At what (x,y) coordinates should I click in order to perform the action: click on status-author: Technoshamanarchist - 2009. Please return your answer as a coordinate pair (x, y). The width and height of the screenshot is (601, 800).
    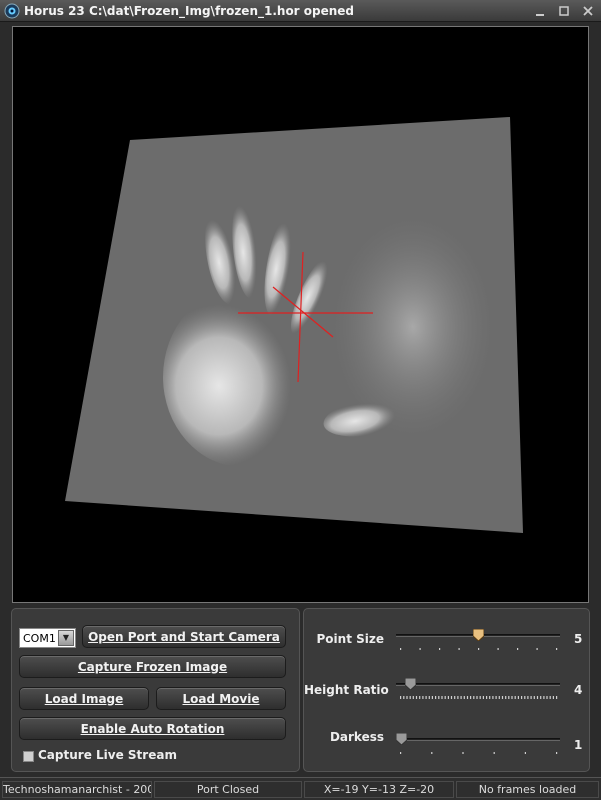
    Looking at the image, I should click on (77, 789).